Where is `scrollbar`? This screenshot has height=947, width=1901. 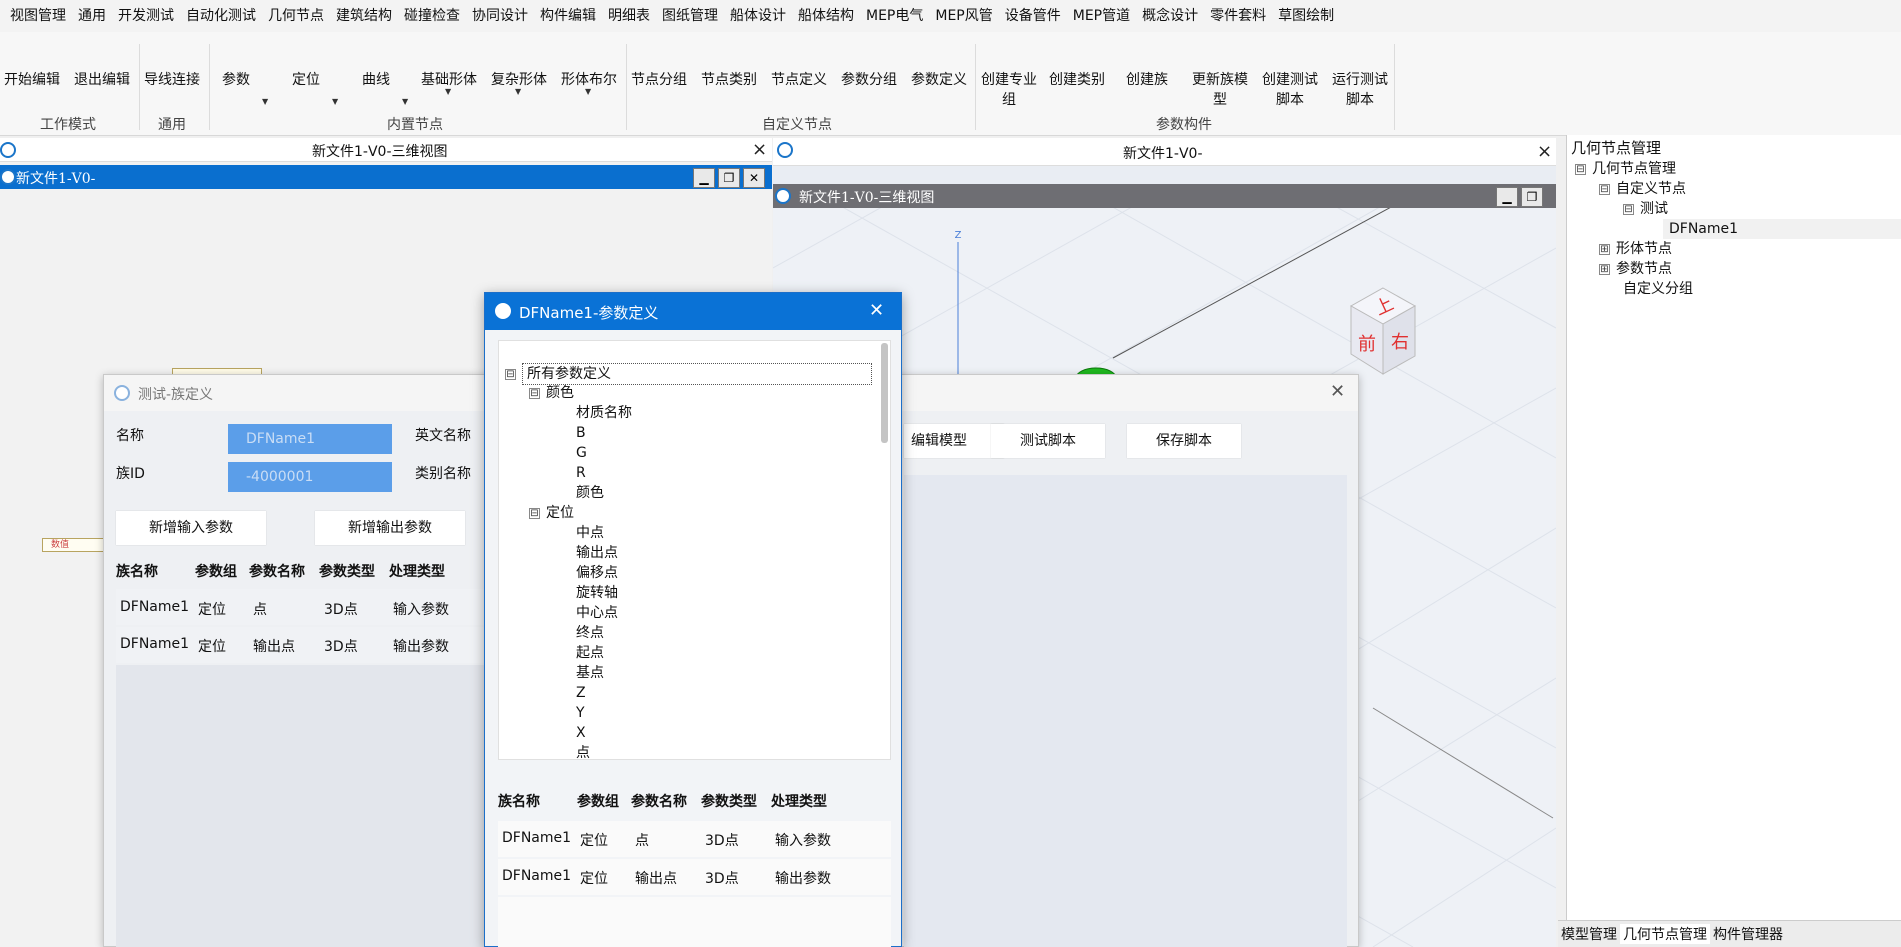 scrollbar is located at coordinates (884, 393).